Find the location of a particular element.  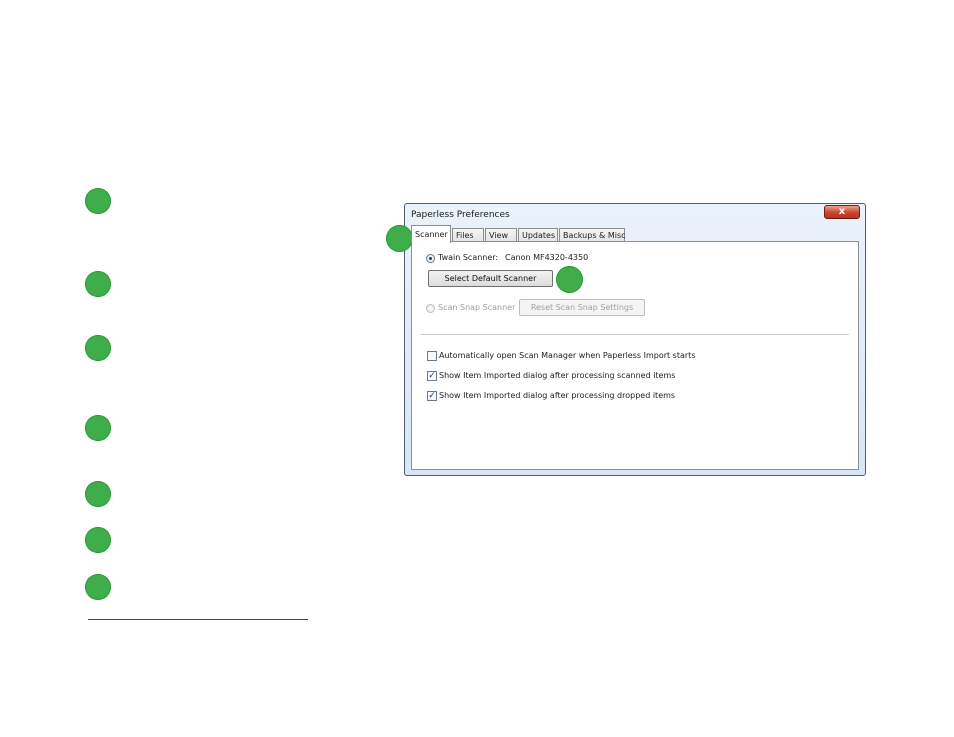

section-divider is located at coordinates (635, 334).